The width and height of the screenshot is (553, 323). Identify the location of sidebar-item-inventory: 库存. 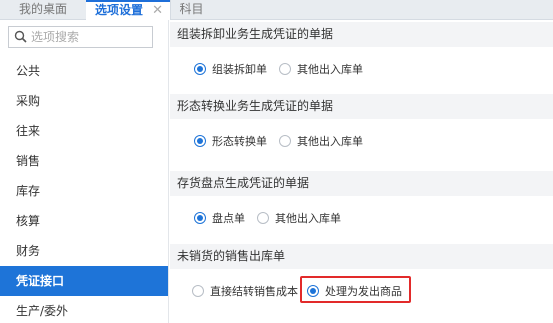
(84, 191).